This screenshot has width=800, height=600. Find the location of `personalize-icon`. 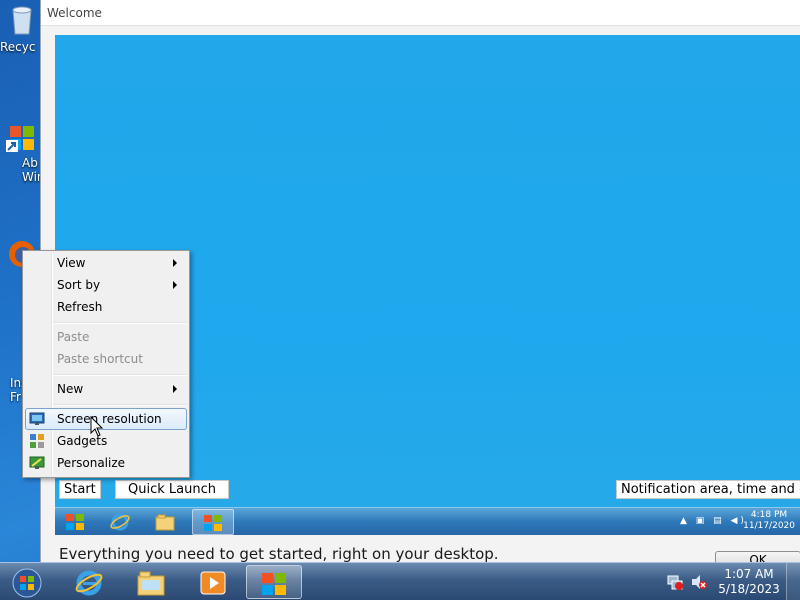

personalize-icon is located at coordinates (37, 462).